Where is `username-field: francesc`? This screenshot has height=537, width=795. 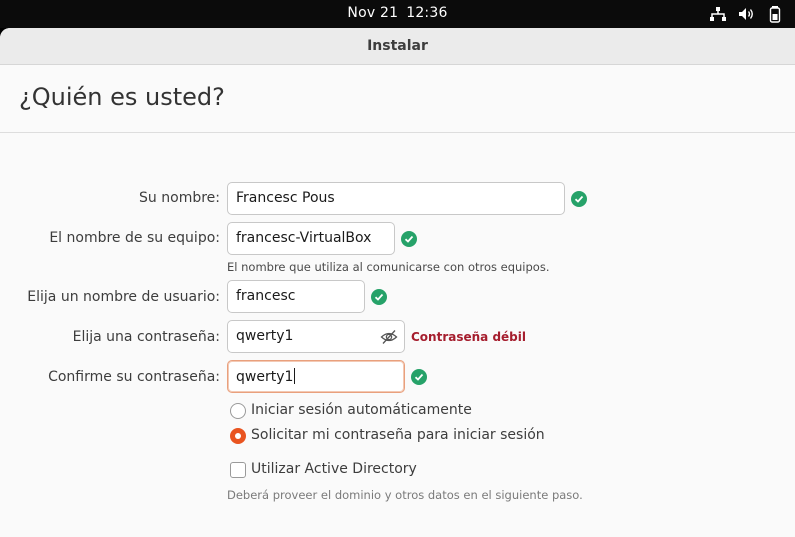 username-field: francesc is located at coordinates (296, 296).